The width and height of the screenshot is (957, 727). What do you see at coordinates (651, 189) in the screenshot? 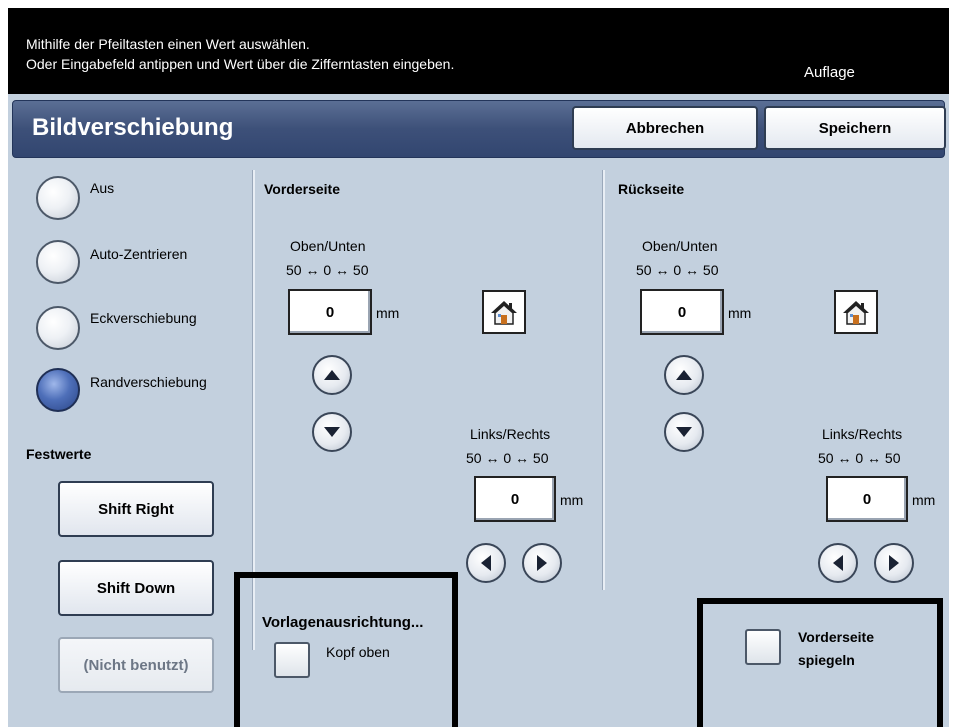
I see `back-heading: Rückseite` at bounding box center [651, 189].